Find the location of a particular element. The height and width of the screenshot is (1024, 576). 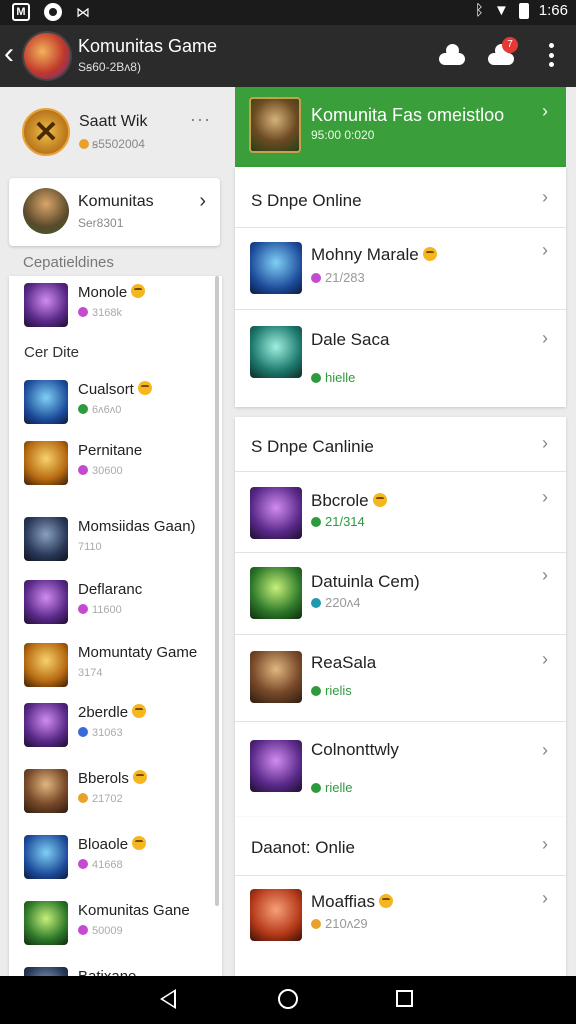

list-item-name: Colnonttwly is located at coordinates (355, 749).